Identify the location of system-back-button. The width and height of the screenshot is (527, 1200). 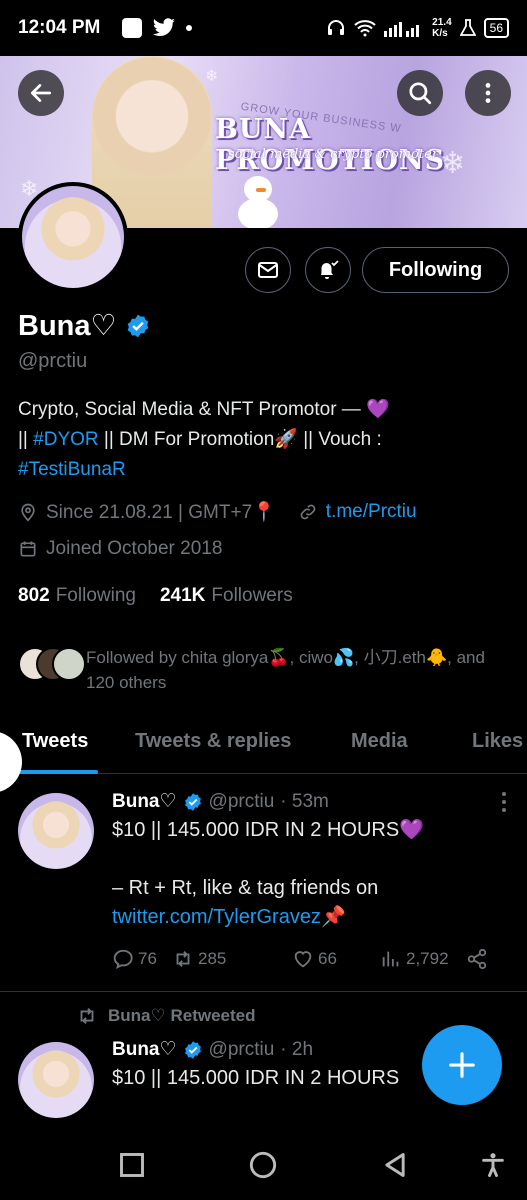
(395, 1165).